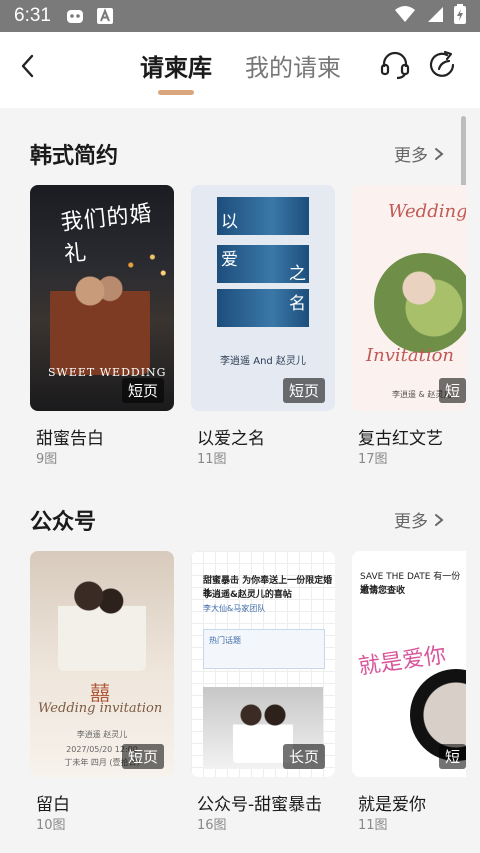 The height and width of the screenshot is (853, 480). I want to click on card-art-char: 以, so click(229, 222).